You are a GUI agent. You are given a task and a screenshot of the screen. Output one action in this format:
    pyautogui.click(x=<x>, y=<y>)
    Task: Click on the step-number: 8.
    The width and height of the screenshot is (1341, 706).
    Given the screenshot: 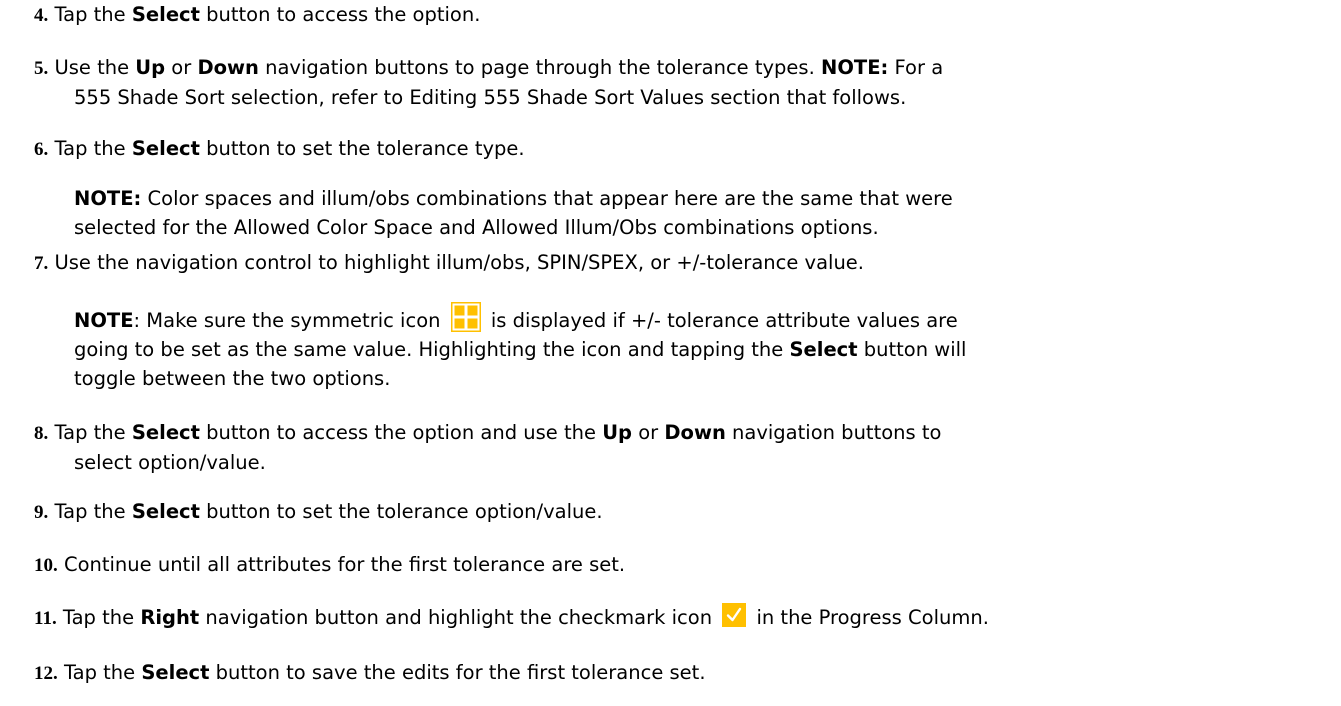 What is the action you would take?
    pyautogui.click(x=41, y=433)
    